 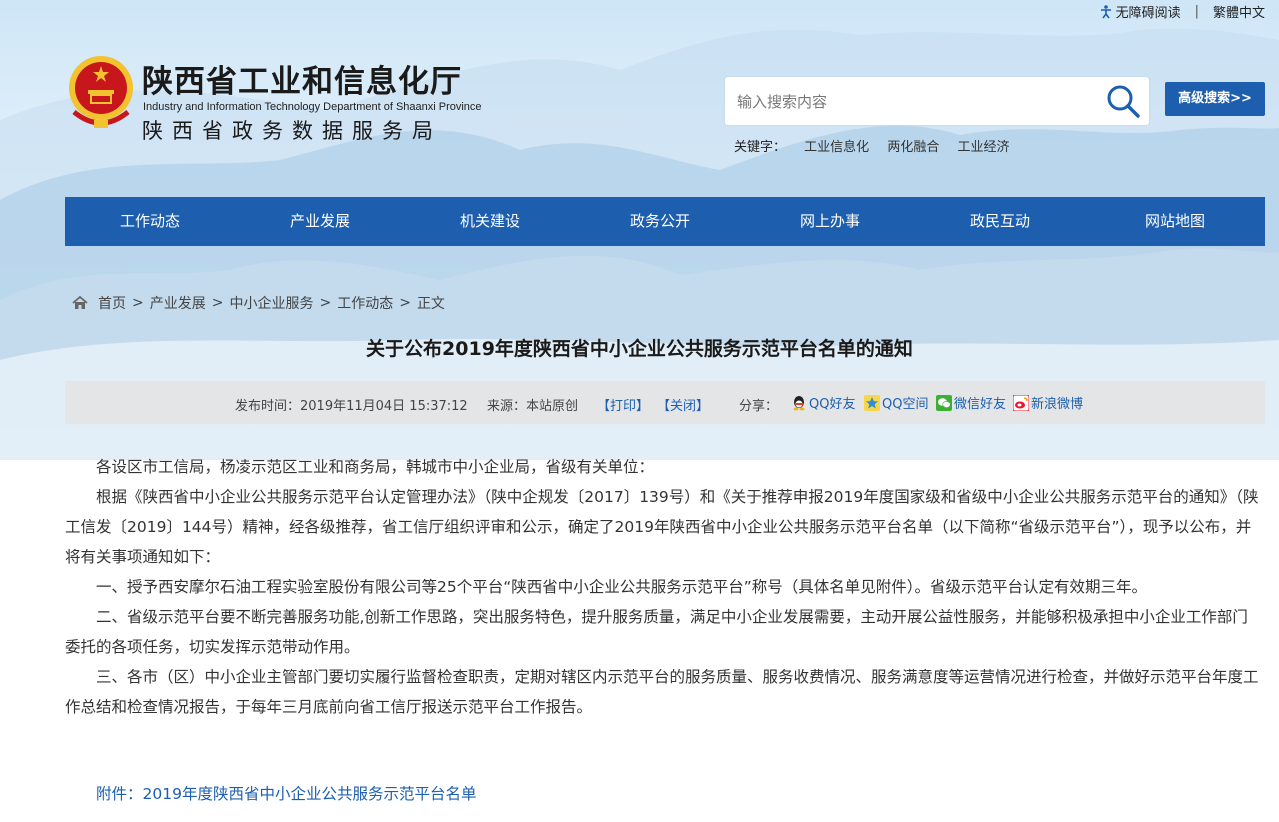 What do you see at coordinates (365, 303) in the screenshot?
I see `breadcrumb-work-news: 工作动态` at bounding box center [365, 303].